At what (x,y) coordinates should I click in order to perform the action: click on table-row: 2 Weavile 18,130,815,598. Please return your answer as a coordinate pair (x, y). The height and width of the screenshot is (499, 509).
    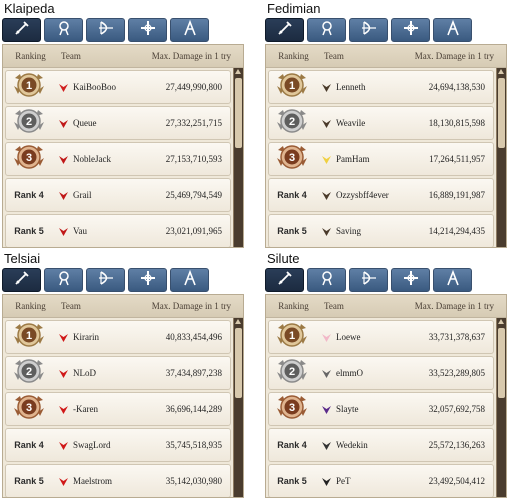
    Looking at the image, I should click on (381, 123).